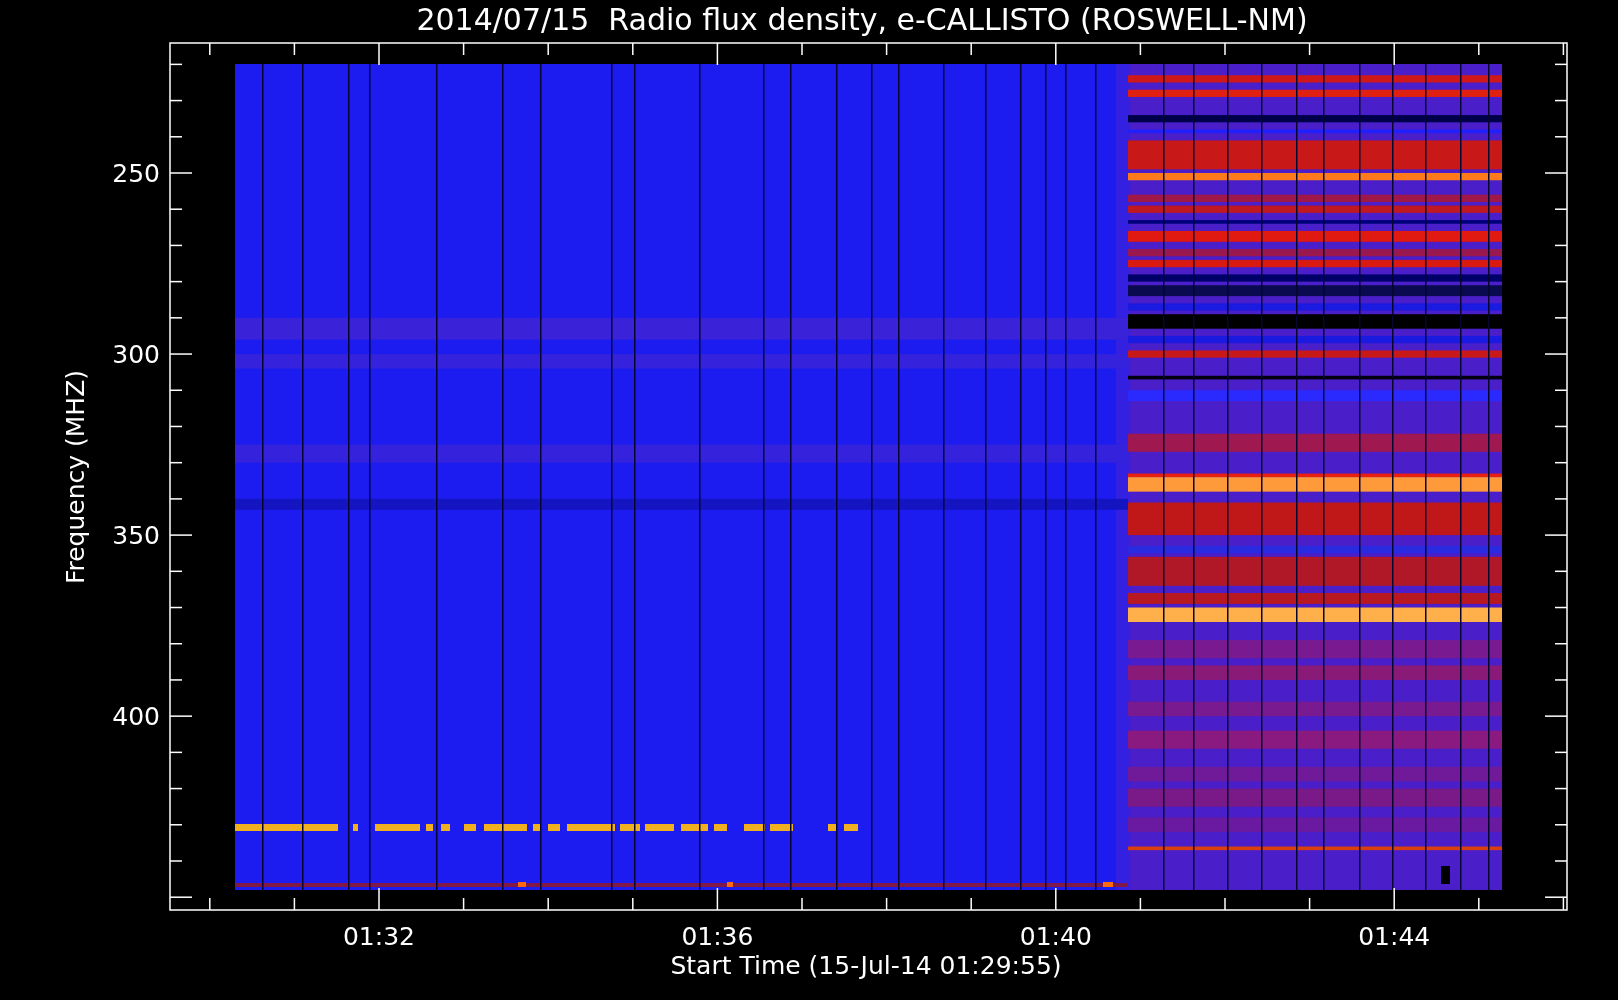 The height and width of the screenshot is (1000, 1618). I want to click on y-tick-label: 250, so click(136, 173).